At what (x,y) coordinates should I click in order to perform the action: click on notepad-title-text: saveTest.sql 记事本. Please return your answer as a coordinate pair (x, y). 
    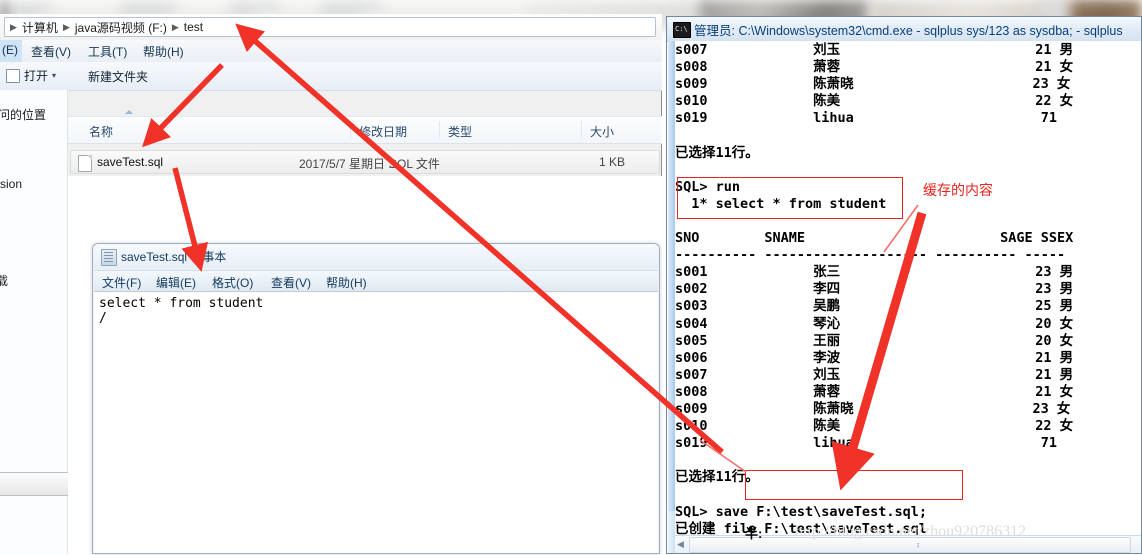
    Looking at the image, I should click on (174, 257).